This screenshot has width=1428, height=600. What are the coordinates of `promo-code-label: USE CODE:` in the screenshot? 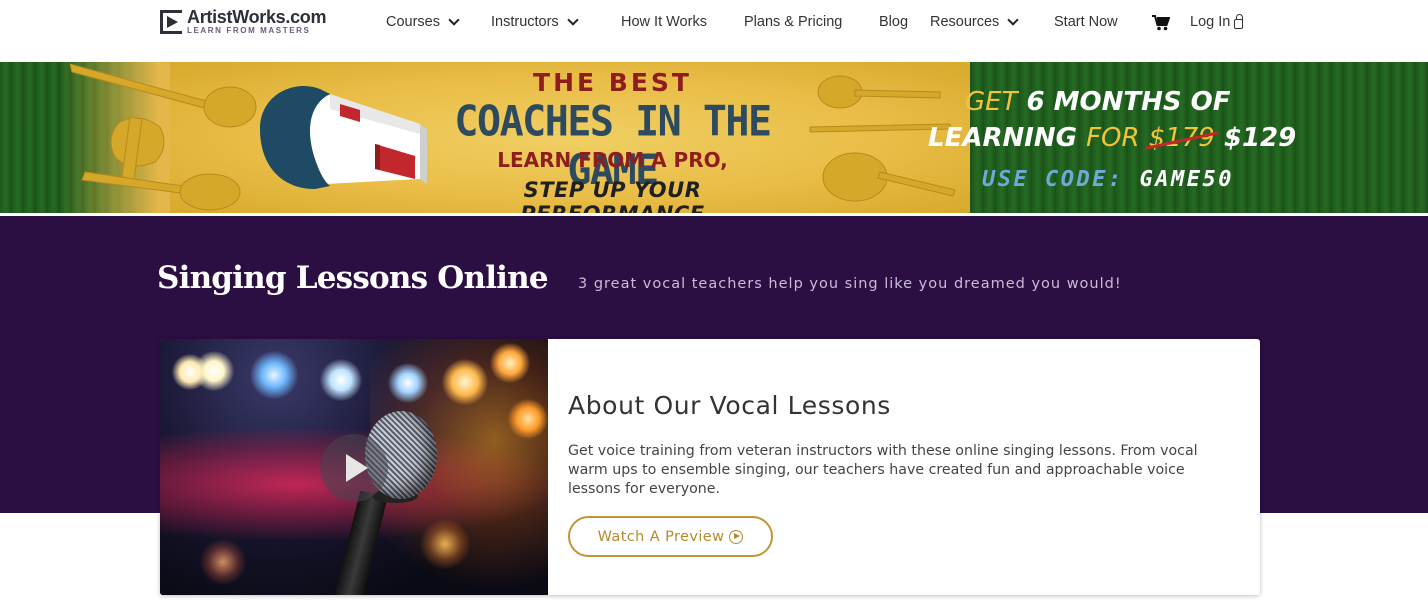 It's located at (1053, 179).